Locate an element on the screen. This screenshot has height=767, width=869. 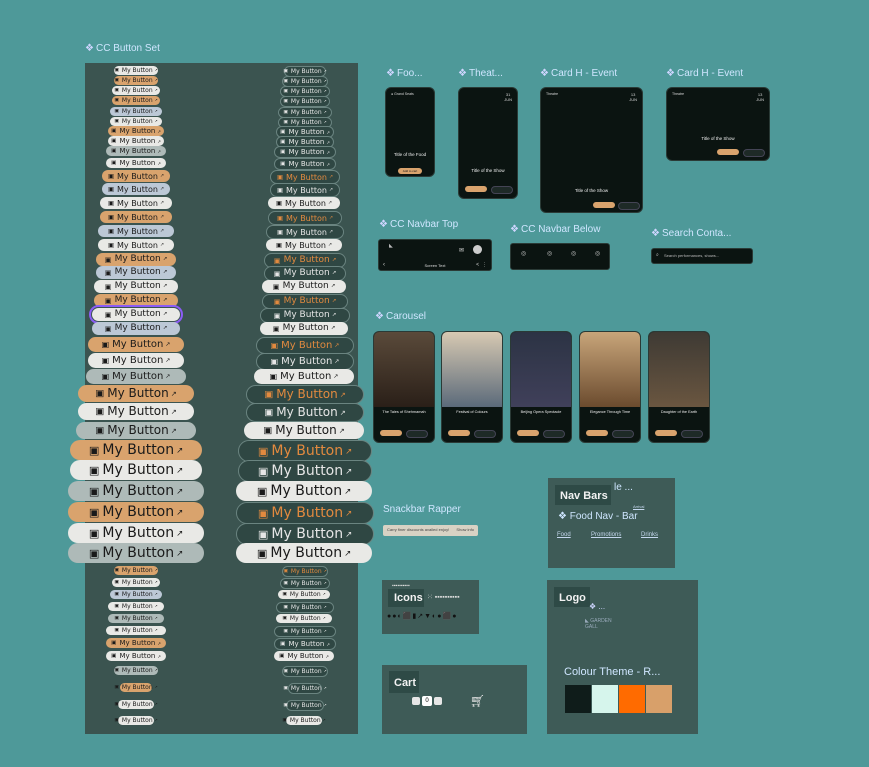
left-button-35: ▣ My Button ↗ is located at coordinates (136, 582).